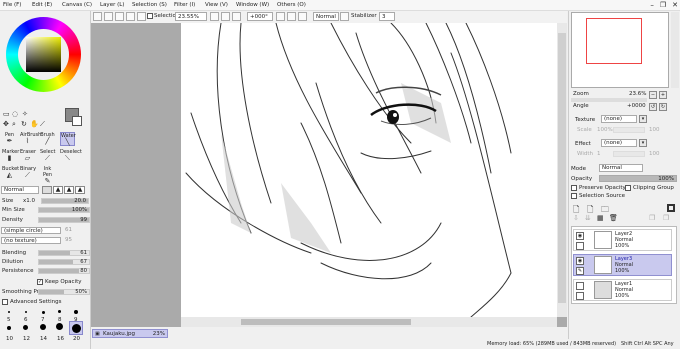 The image size is (680, 349). Describe the element at coordinates (47, 139) in the screenshot. I see `tool-brush: Brush ╱` at that location.